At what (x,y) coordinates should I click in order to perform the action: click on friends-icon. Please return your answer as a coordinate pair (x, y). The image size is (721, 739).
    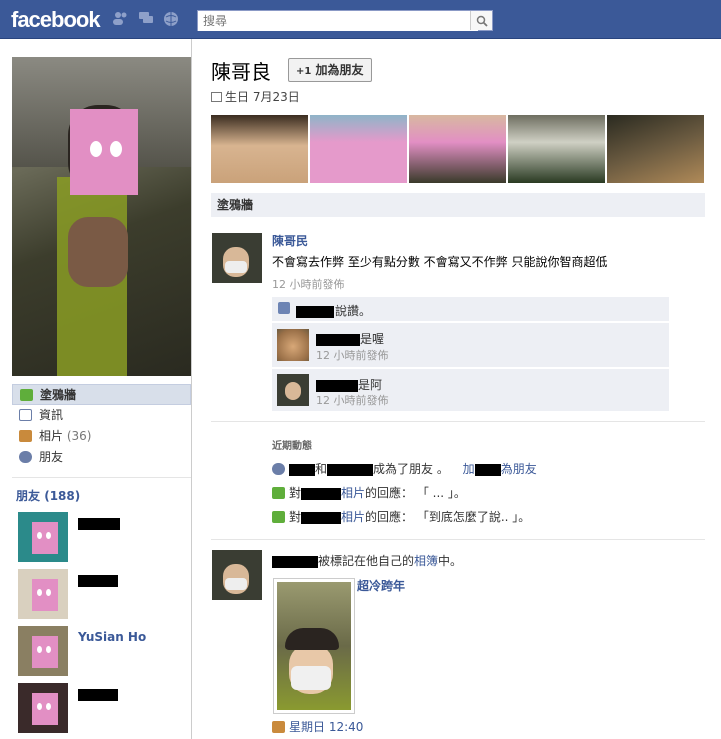
    Looking at the image, I should click on (25, 457).